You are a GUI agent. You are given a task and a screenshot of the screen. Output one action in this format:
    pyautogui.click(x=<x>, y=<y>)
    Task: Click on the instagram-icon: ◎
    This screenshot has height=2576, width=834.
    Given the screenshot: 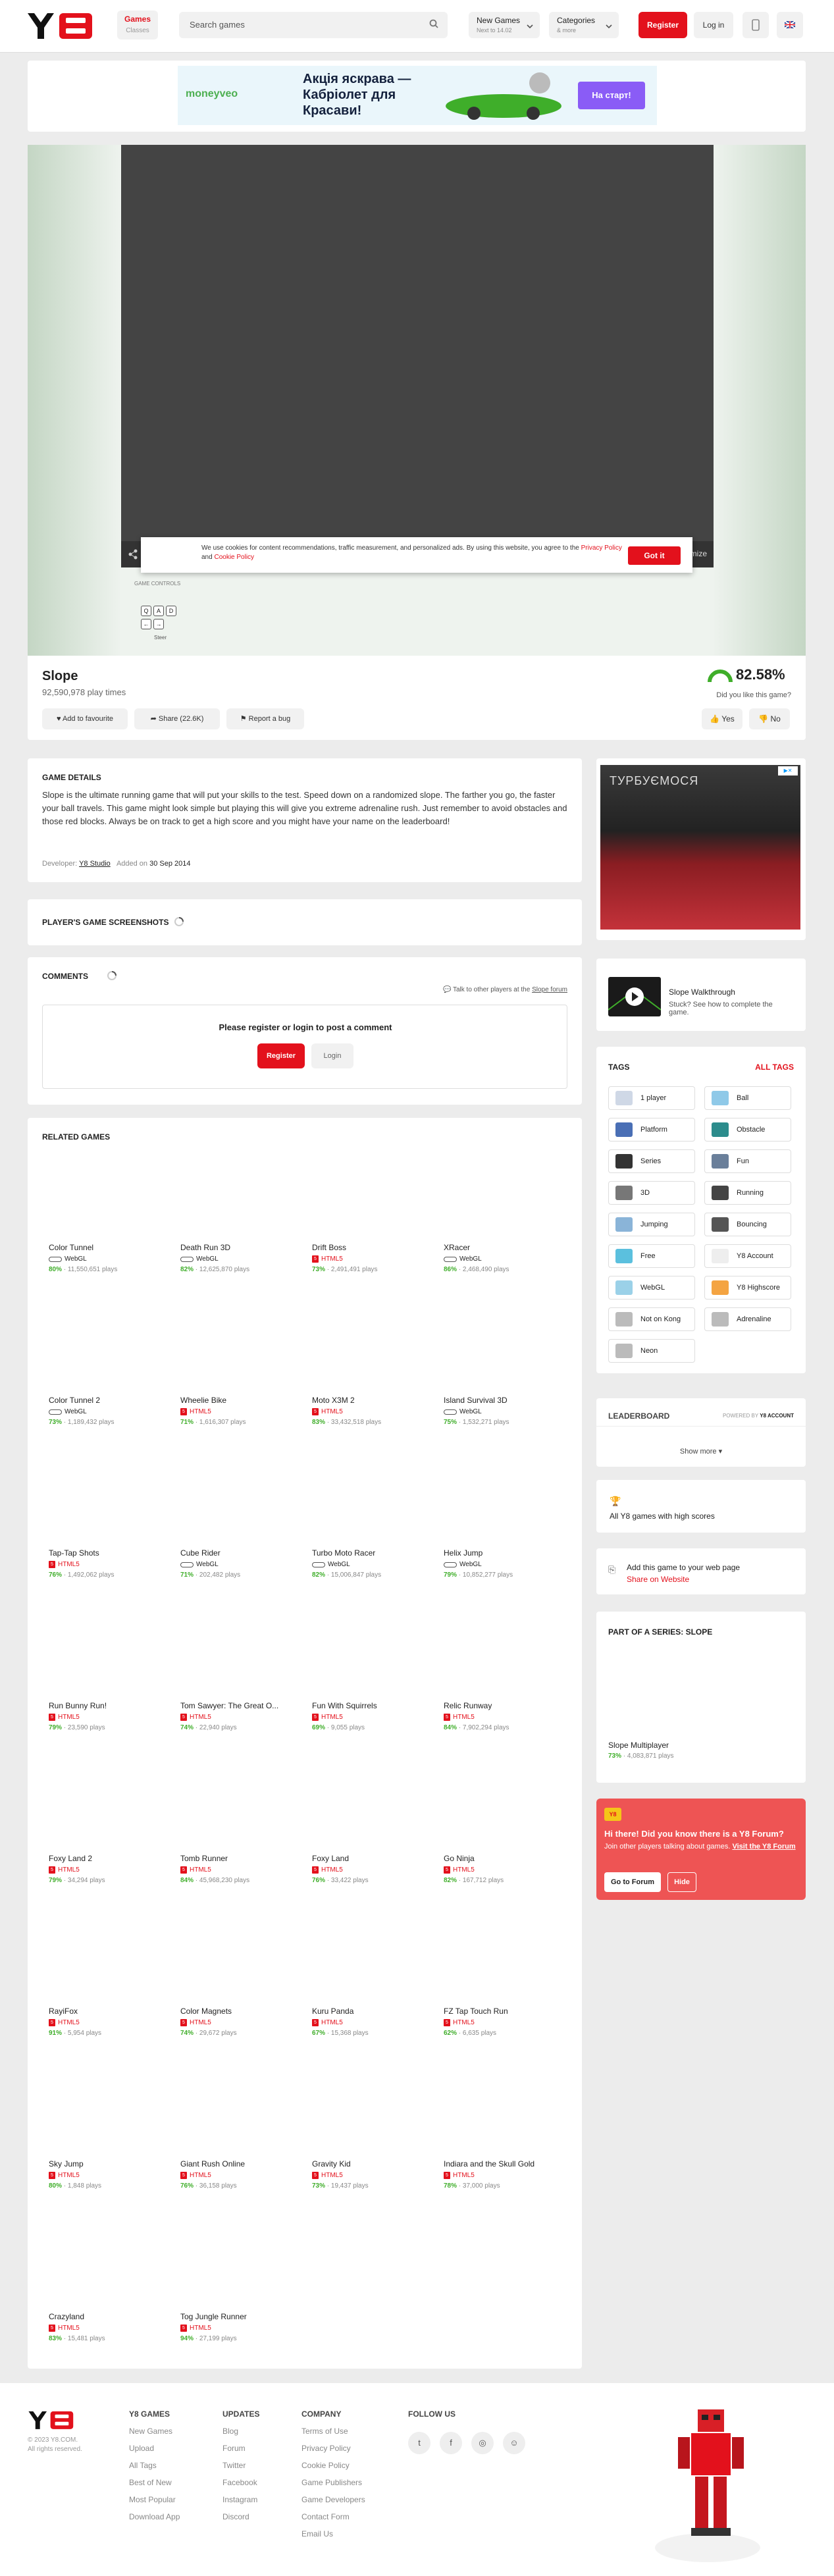 What is the action you would take?
    pyautogui.click(x=483, y=2443)
    